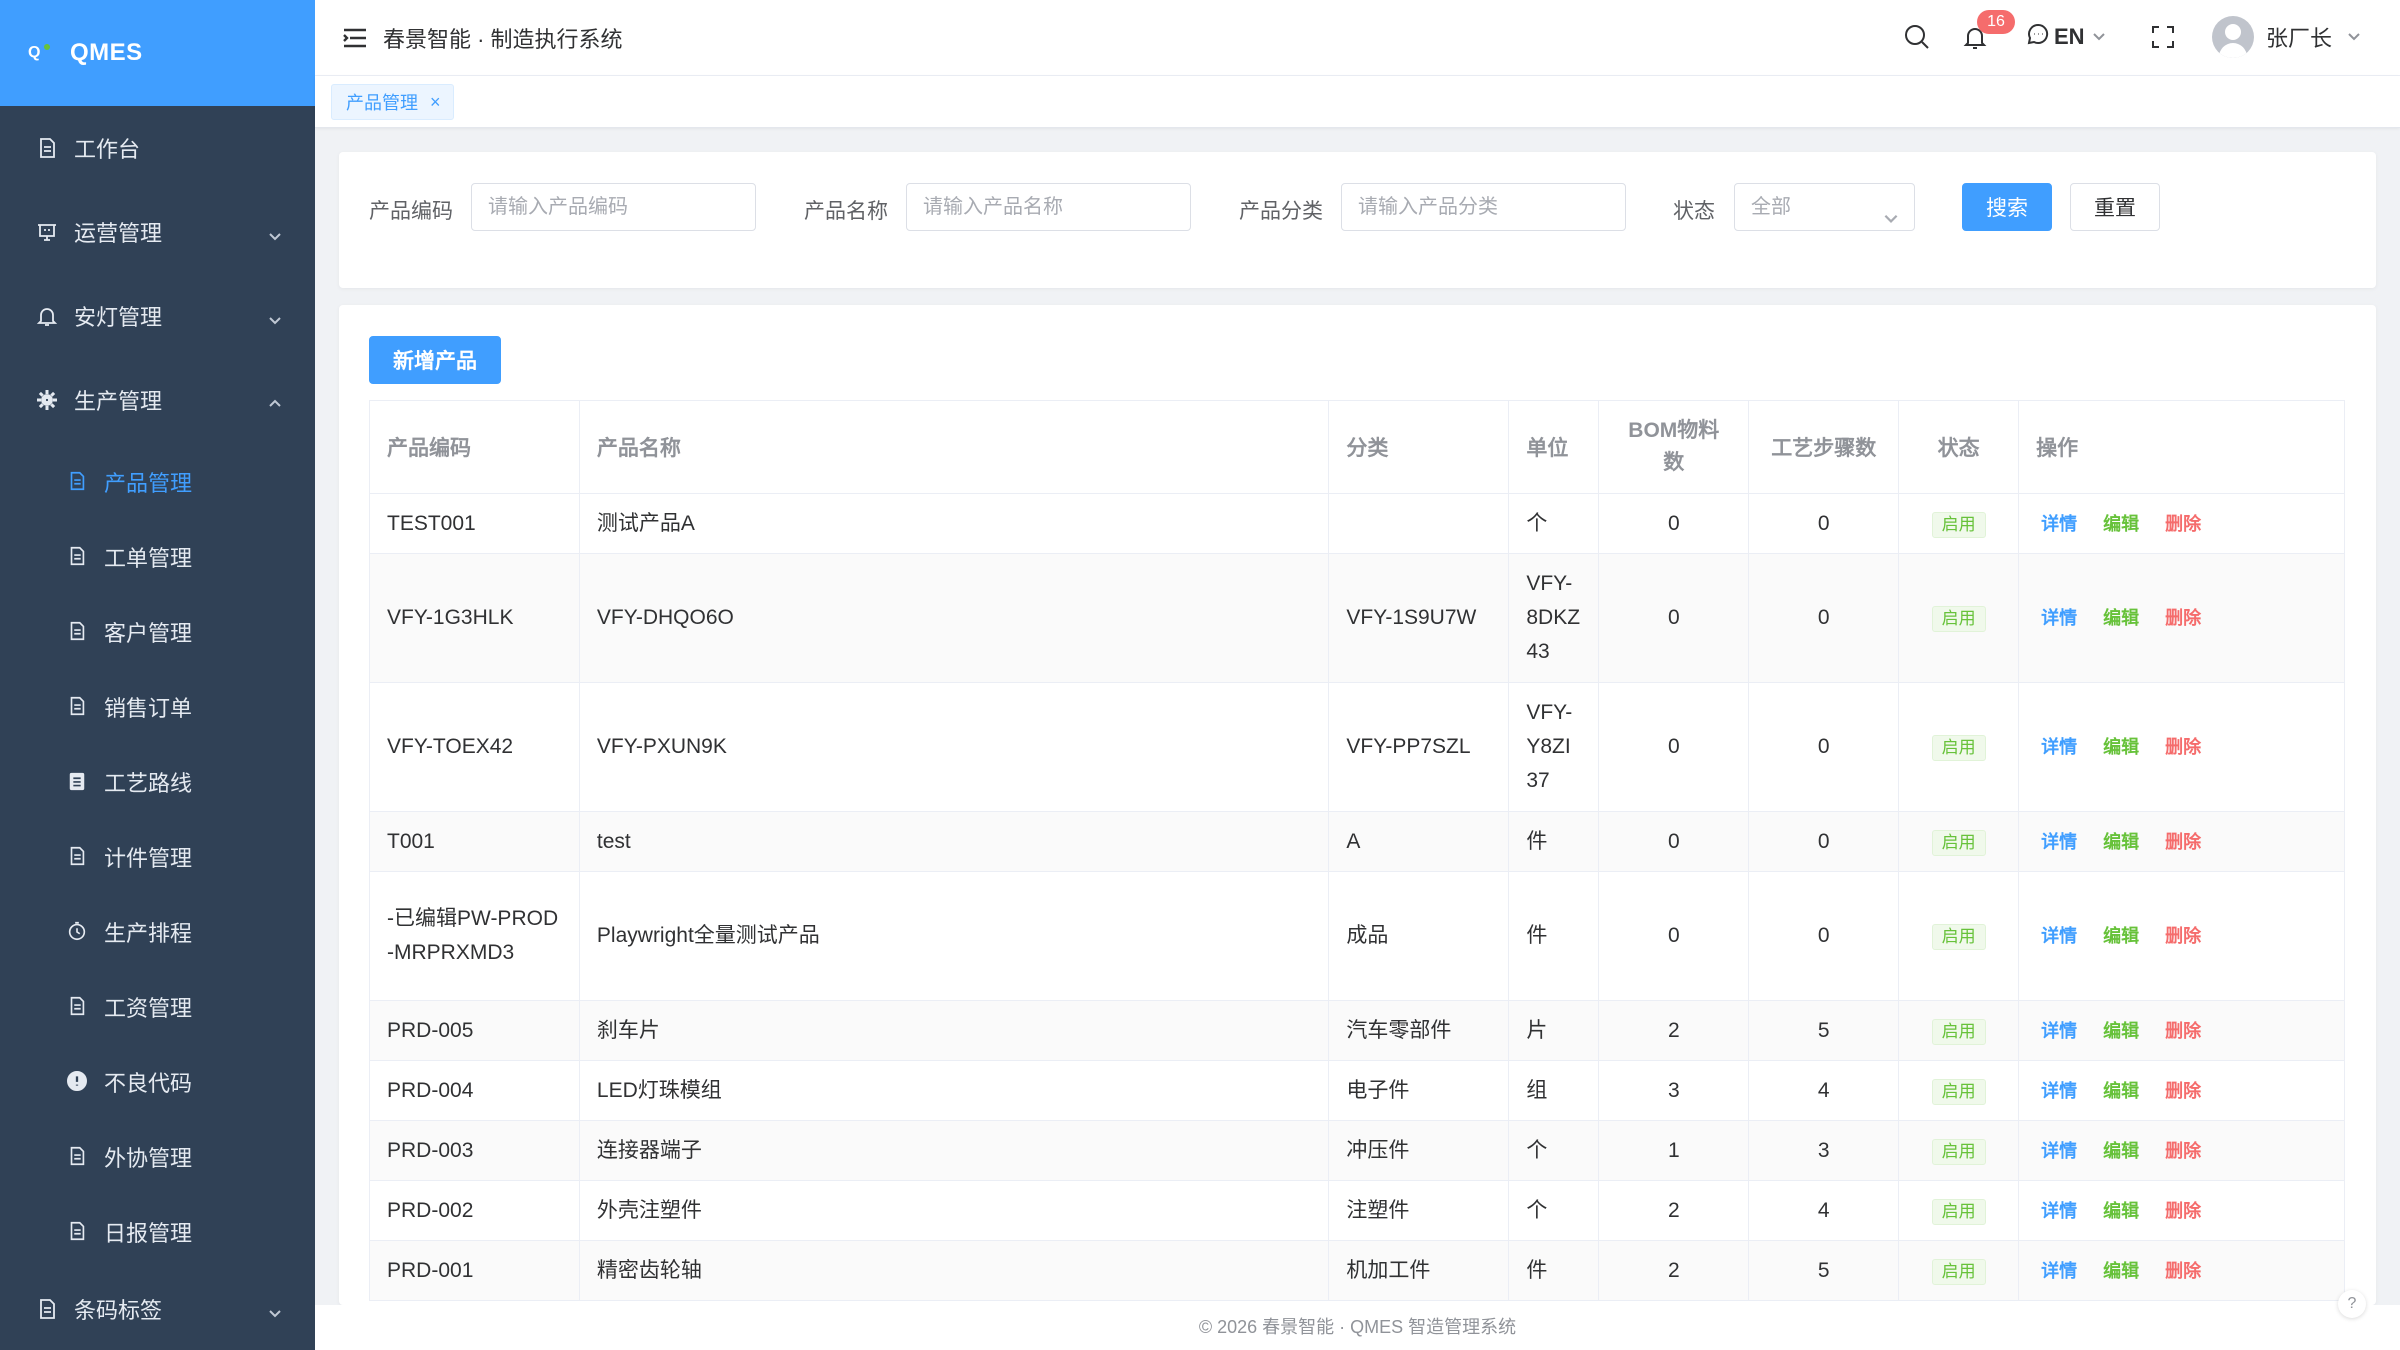  Describe the element at coordinates (157, 1309) in the screenshot. I see `sidebar-item-barcode-labels: 条码标签` at that location.